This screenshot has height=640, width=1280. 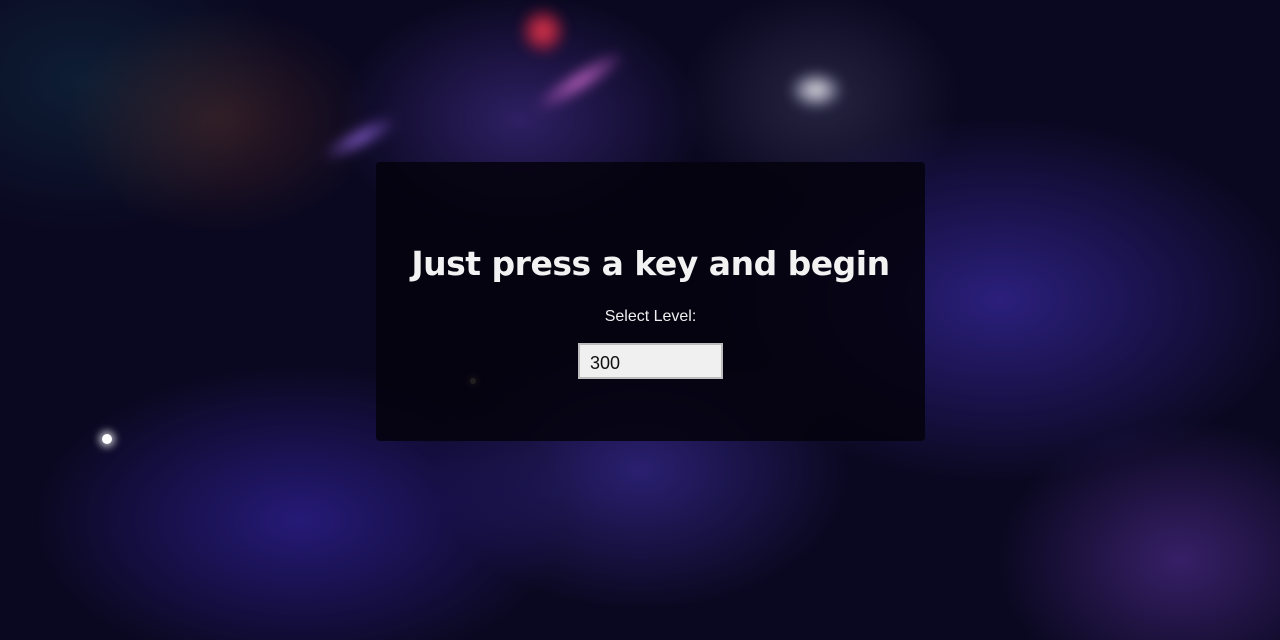 I want to click on nebula-streak-pink, so click(x=580, y=81).